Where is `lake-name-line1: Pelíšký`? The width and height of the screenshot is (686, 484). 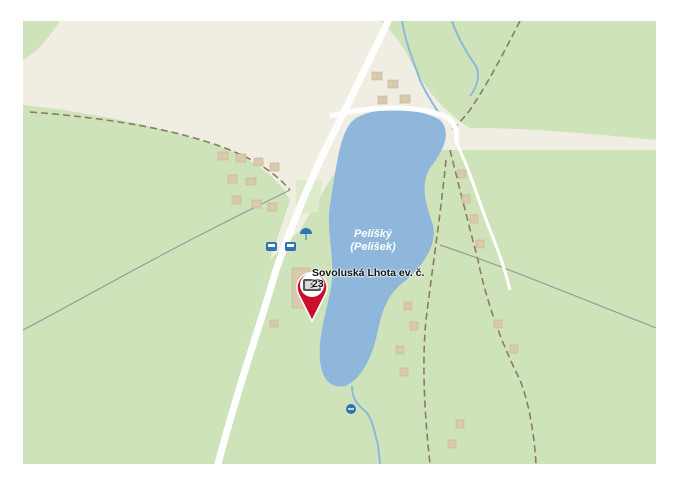
lake-name-line1: Pelíšký is located at coordinates (373, 234).